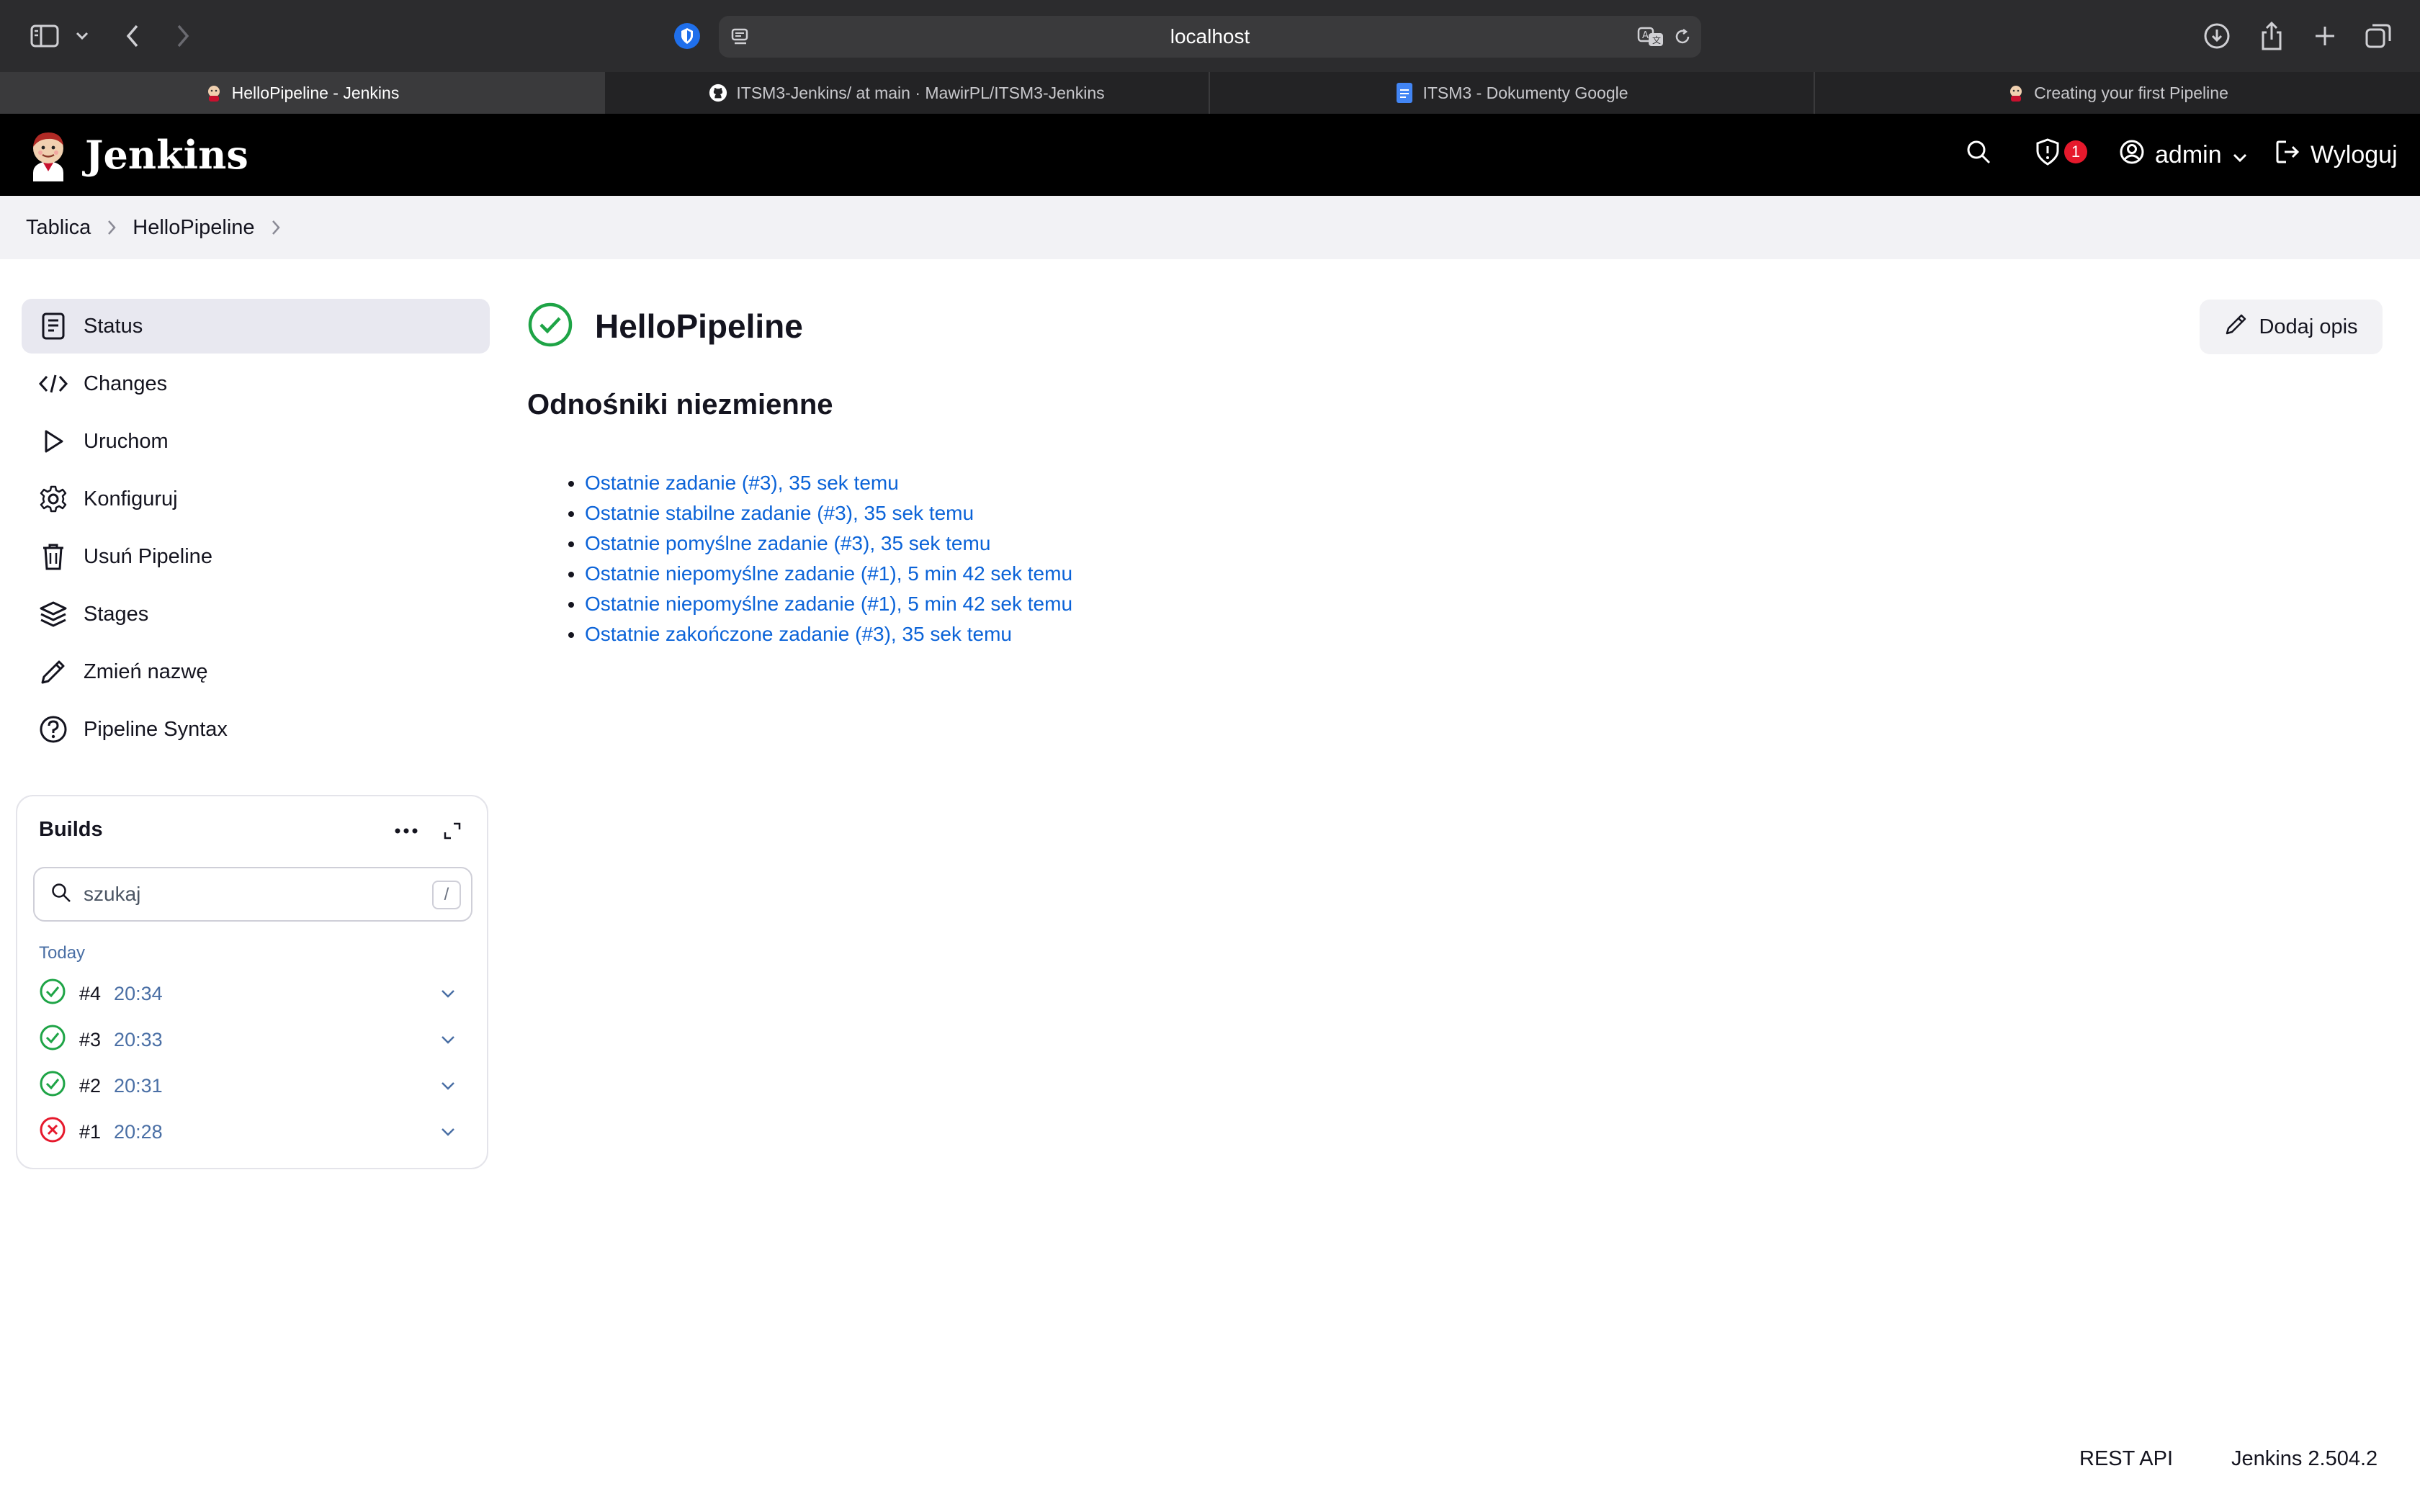 The width and height of the screenshot is (2420, 1512). What do you see at coordinates (53, 614) in the screenshot?
I see `layers-icon` at bounding box center [53, 614].